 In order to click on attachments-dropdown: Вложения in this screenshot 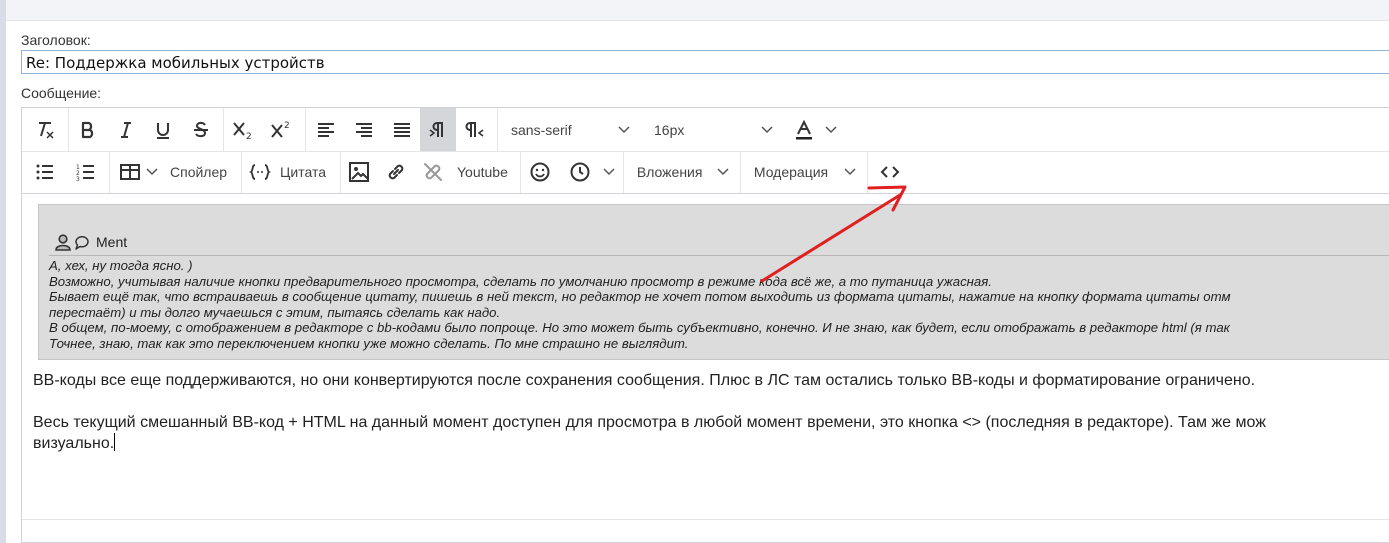, I will do `click(682, 172)`.